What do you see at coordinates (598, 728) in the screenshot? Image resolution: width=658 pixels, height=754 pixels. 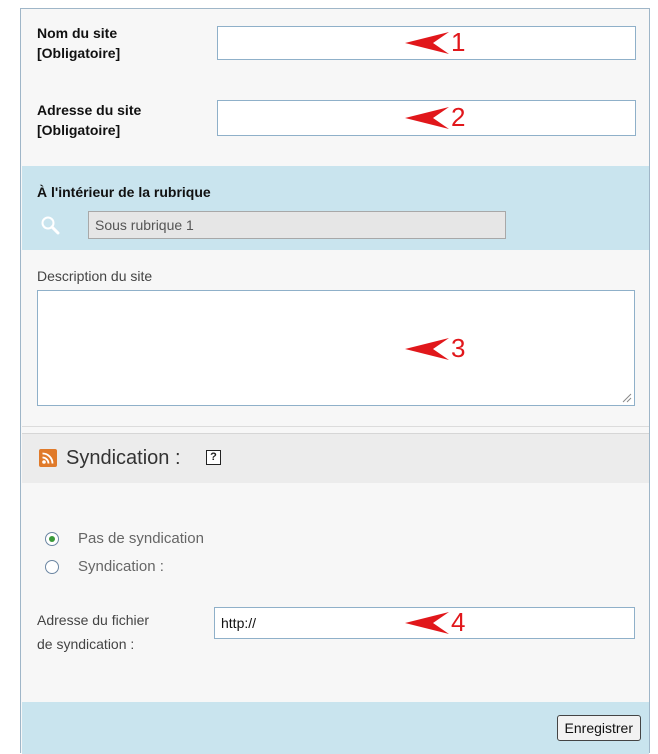 I see `save-button: Enregistrer` at bounding box center [598, 728].